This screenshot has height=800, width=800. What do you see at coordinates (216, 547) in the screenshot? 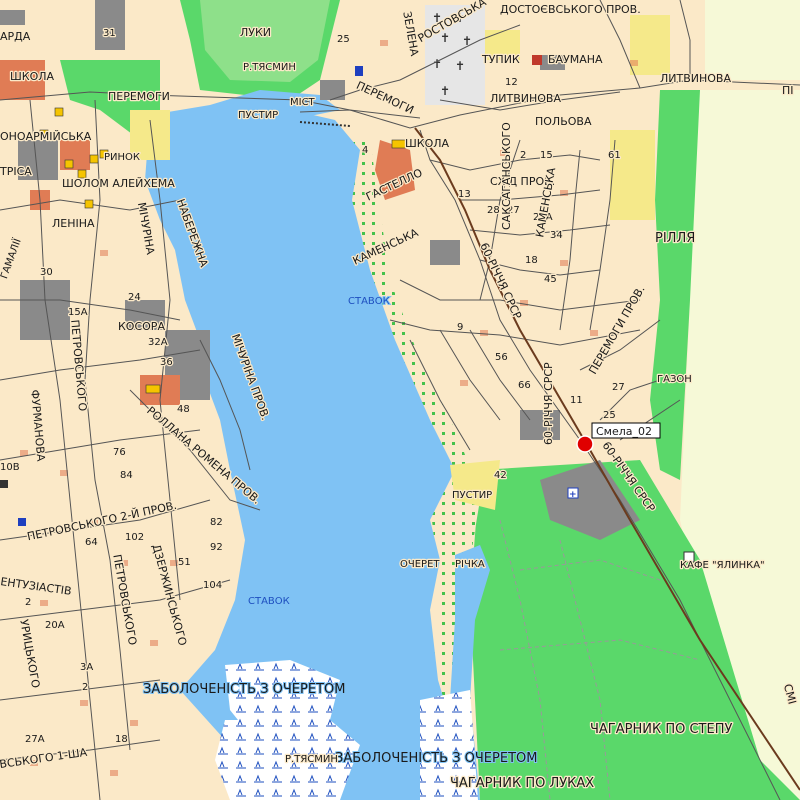
I see `label-hn-92: 92` at bounding box center [216, 547].